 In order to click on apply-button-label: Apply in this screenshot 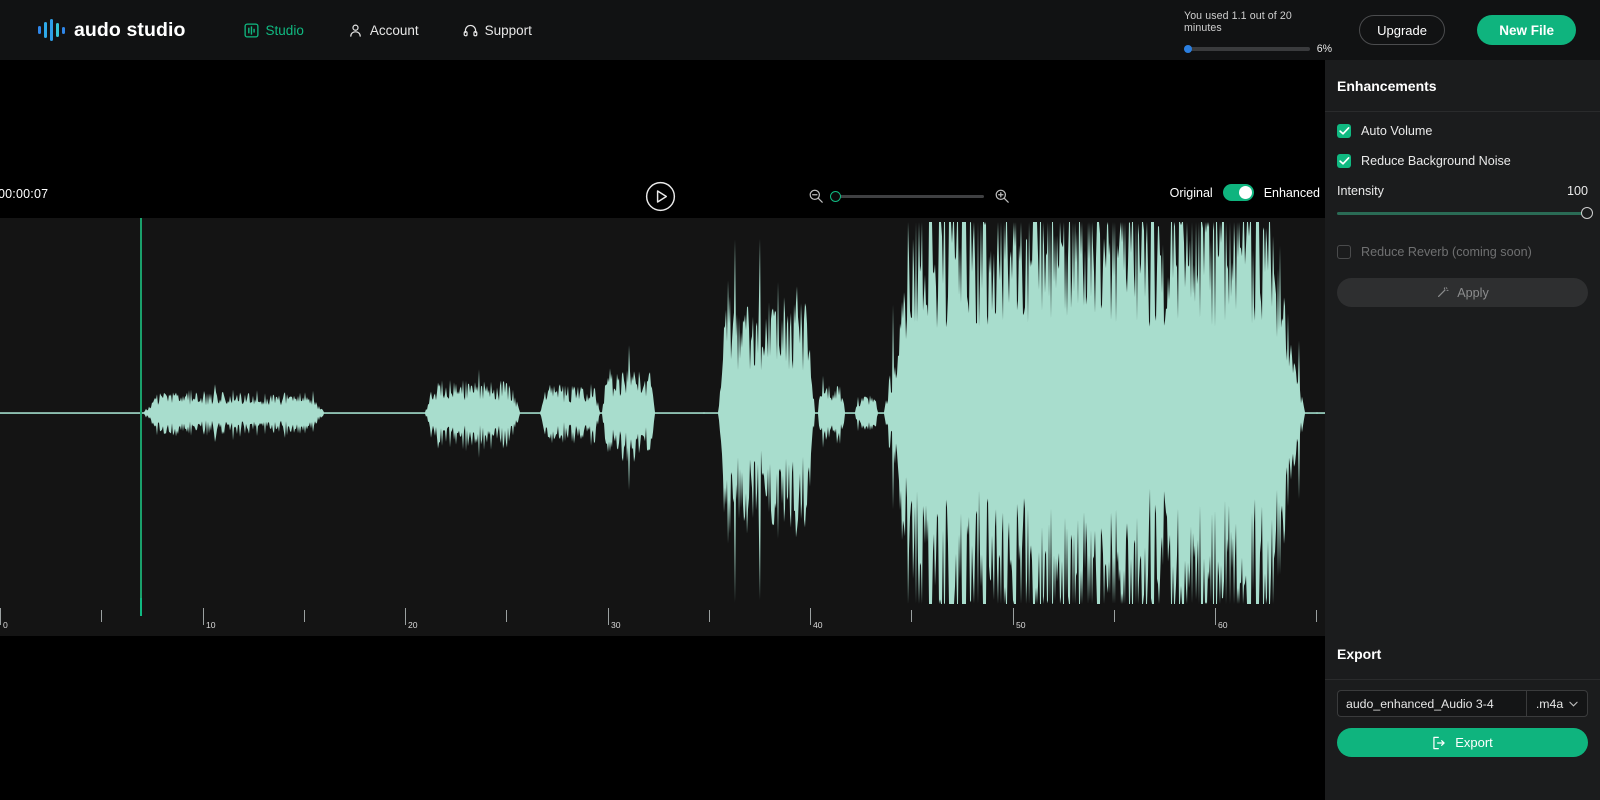, I will do `click(1473, 292)`.